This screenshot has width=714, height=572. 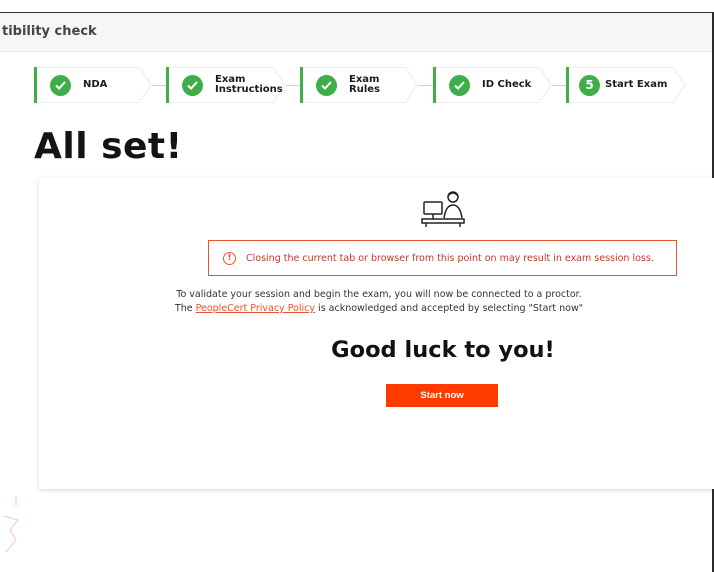 What do you see at coordinates (443, 209) in the screenshot?
I see `proctor-at-desk-icon` at bounding box center [443, 209].